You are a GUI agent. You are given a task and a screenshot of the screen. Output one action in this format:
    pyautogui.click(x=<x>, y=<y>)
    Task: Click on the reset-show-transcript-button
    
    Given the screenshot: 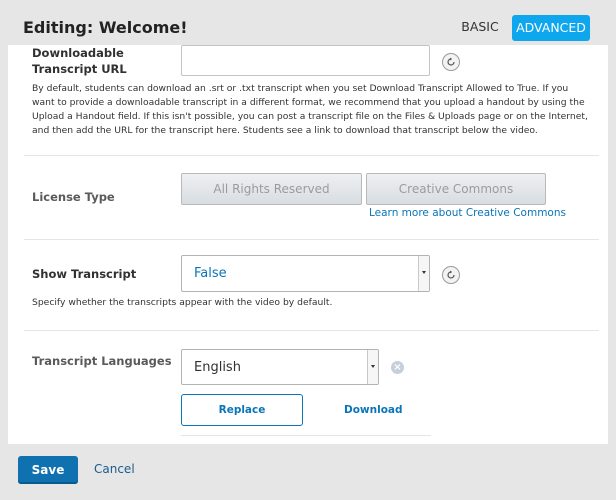 What is the action you would take?
    pyautogui.click(x=451, y=275)
    